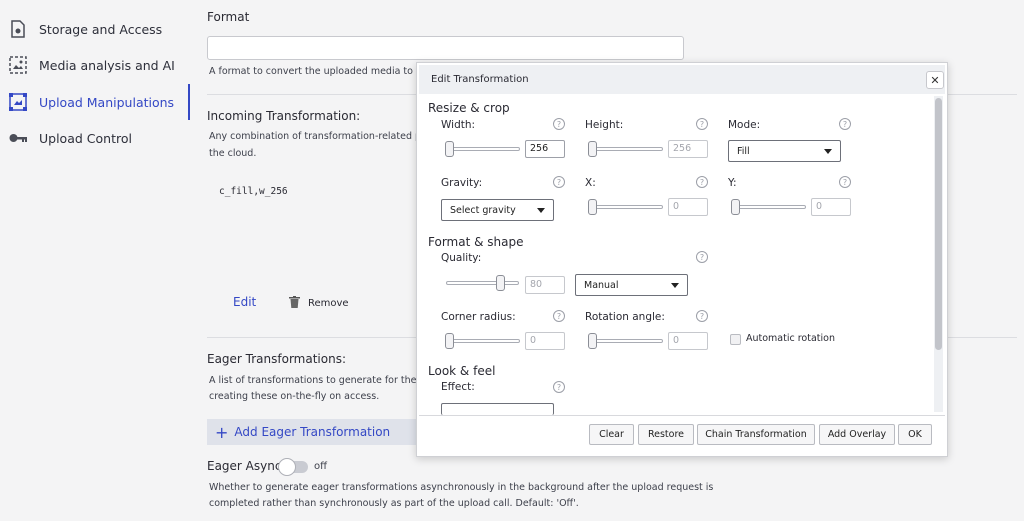 This screenshot has height=521, width=1024. Describe the element at coordinates (107, 65) in the screenshot. I see `sidebar-item-label: Media analysis and AI` at that location.